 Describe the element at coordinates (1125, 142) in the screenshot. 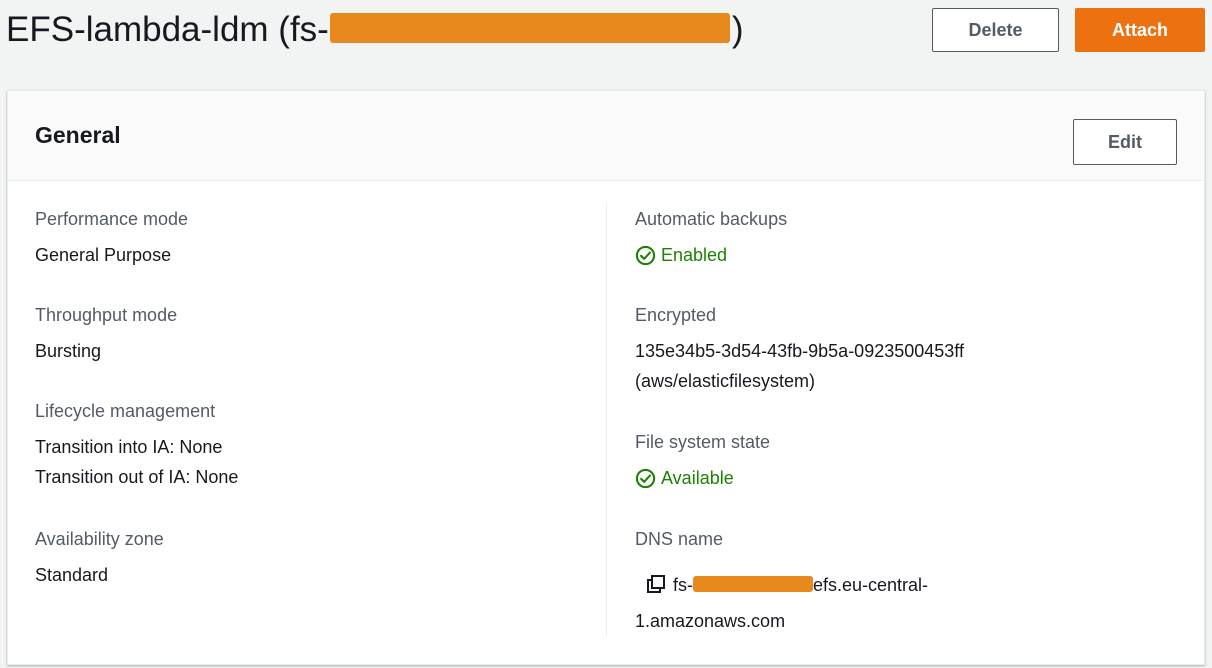

I see `edit-button: Edit` at that location.